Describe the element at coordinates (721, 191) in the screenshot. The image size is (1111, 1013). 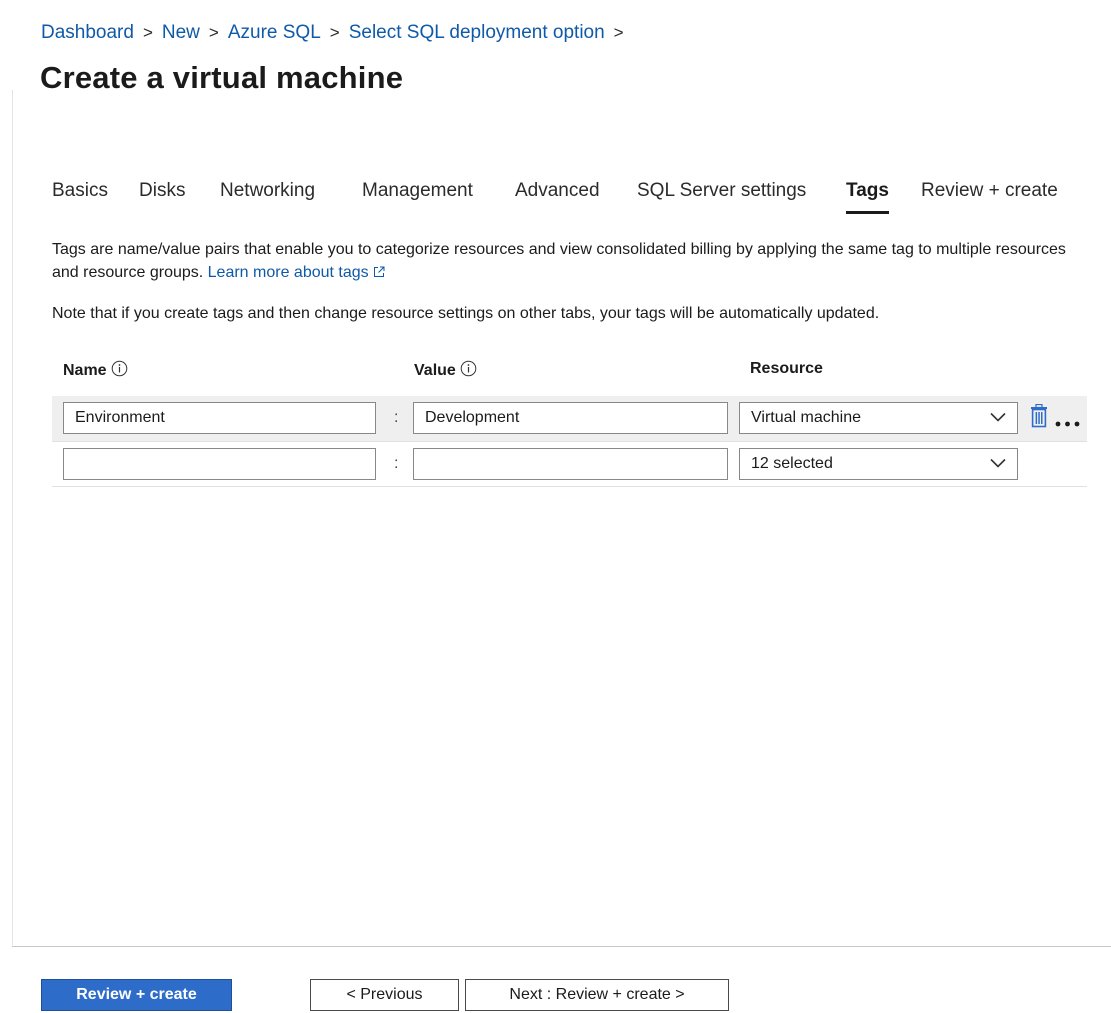
I see `tab-sql-server-settings: SQL Server settings` at that location.